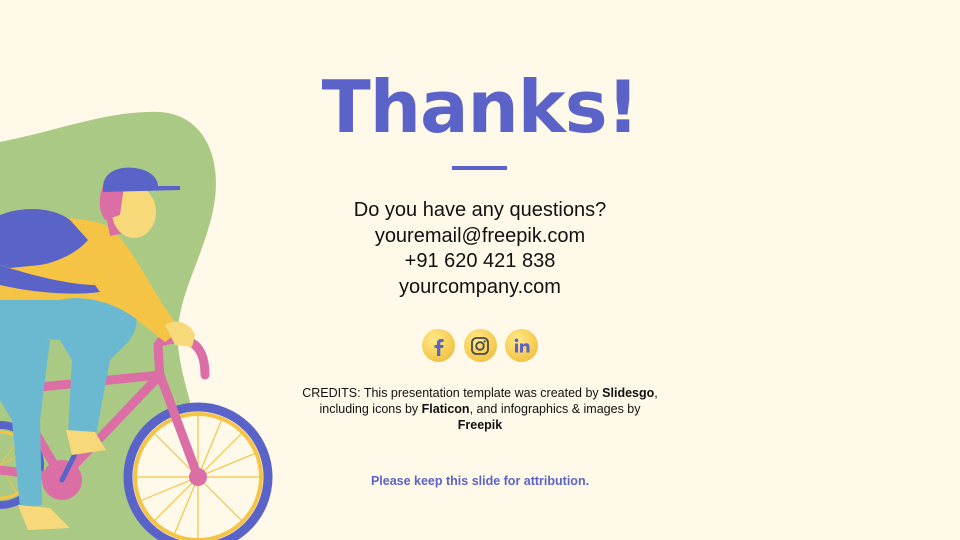  What do you see at coordinates (480, 107) in the screenshot?
I see `slide-title: Thanks!` at bounding box center [480, 107].